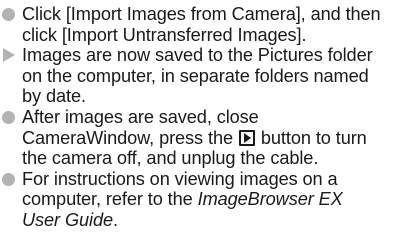  Describe the element at coordinates (127, 137) in the screenshot. I see `text-segment: CameraWindow, press the` at that location.